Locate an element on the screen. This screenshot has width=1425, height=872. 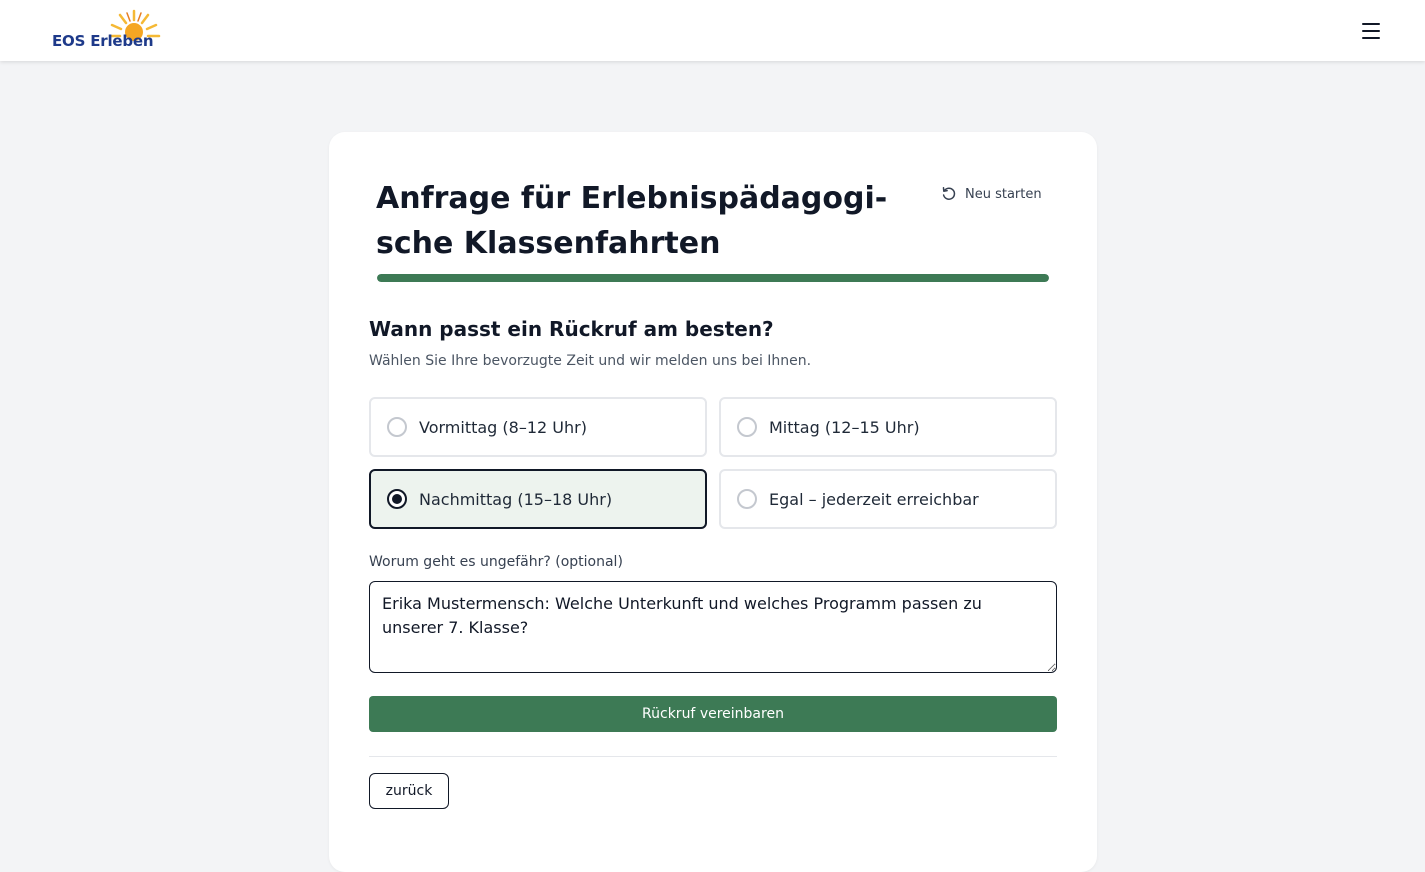
restart-label: Neu starten is located at coordinates (1003, 194).